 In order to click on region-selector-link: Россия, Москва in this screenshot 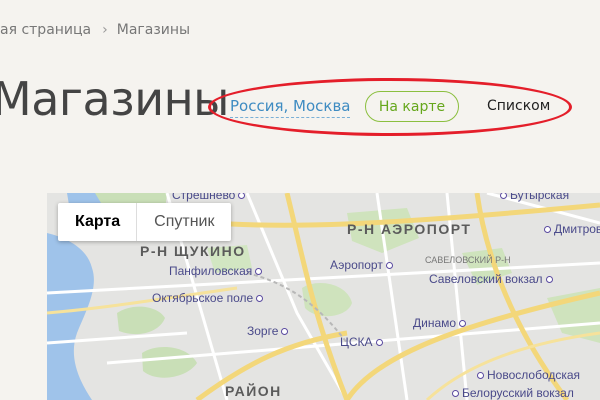, I will do `click(290, 107)`.